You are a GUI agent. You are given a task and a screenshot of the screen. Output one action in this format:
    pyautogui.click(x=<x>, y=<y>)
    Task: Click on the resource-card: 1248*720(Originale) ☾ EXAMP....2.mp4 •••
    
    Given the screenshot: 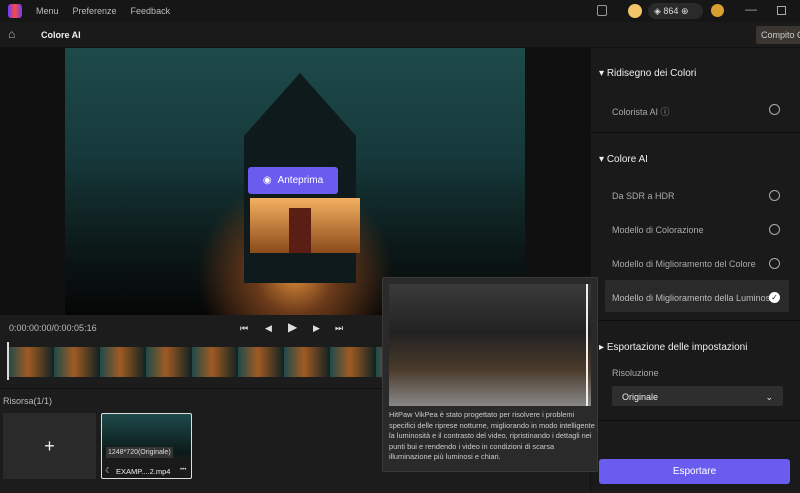 What is the action you would take?
    pyautogui.click(x=146, y=446)
    